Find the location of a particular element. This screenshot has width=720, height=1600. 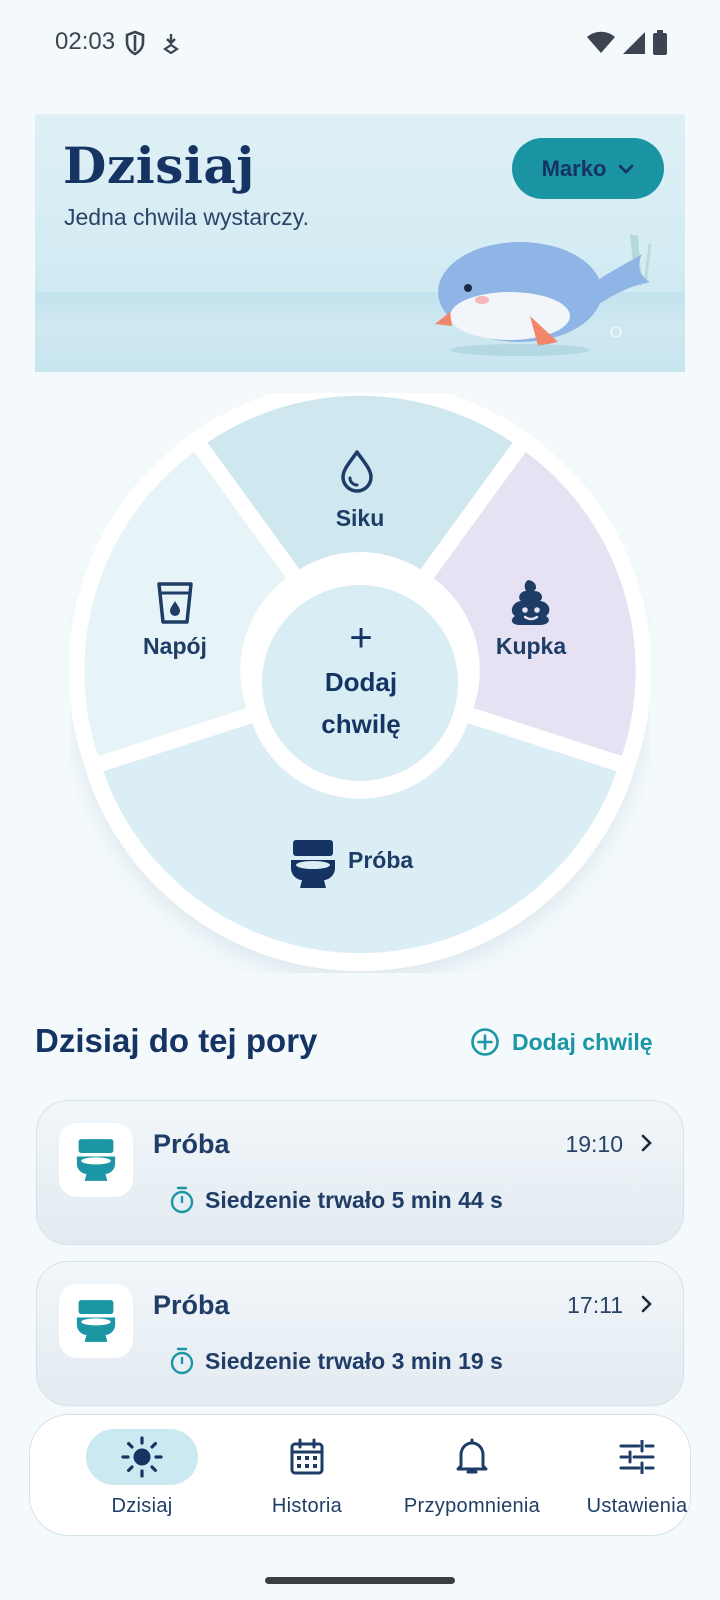

nav-label-przypomnienia: Przypomnienia is located at coordinates (472, 1506).